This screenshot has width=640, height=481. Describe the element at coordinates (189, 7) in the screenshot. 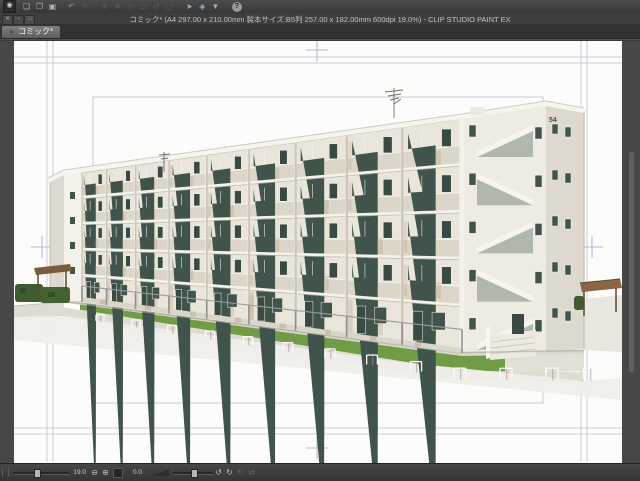

I see `object-cursor-icon: ➤` at that location.